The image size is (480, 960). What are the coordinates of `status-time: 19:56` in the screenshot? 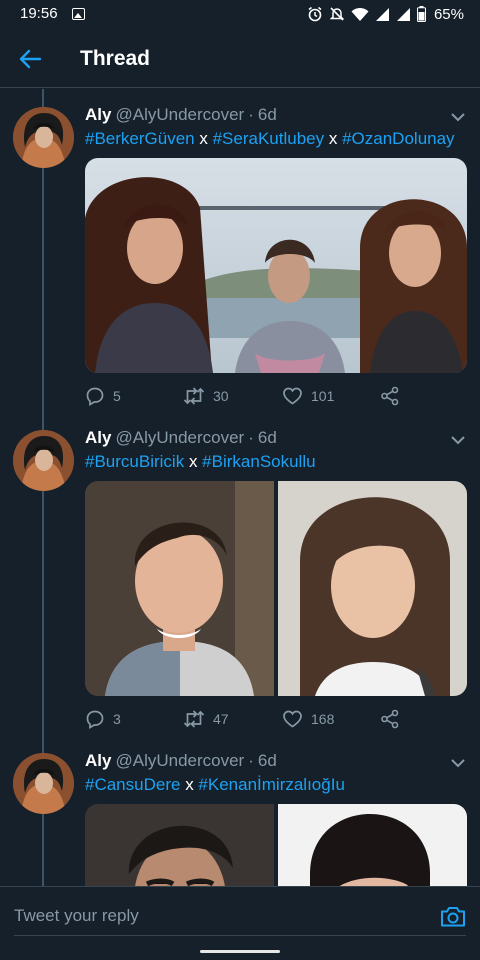 It's located at (39, 13).